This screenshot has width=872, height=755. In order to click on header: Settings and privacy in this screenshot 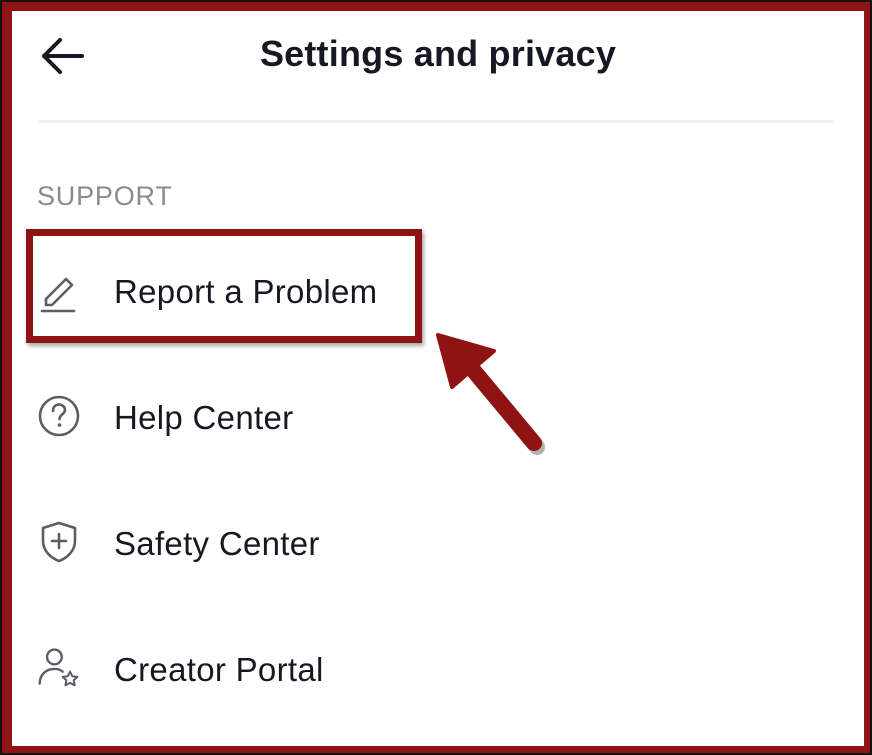, I will do `click(438, 56)`.